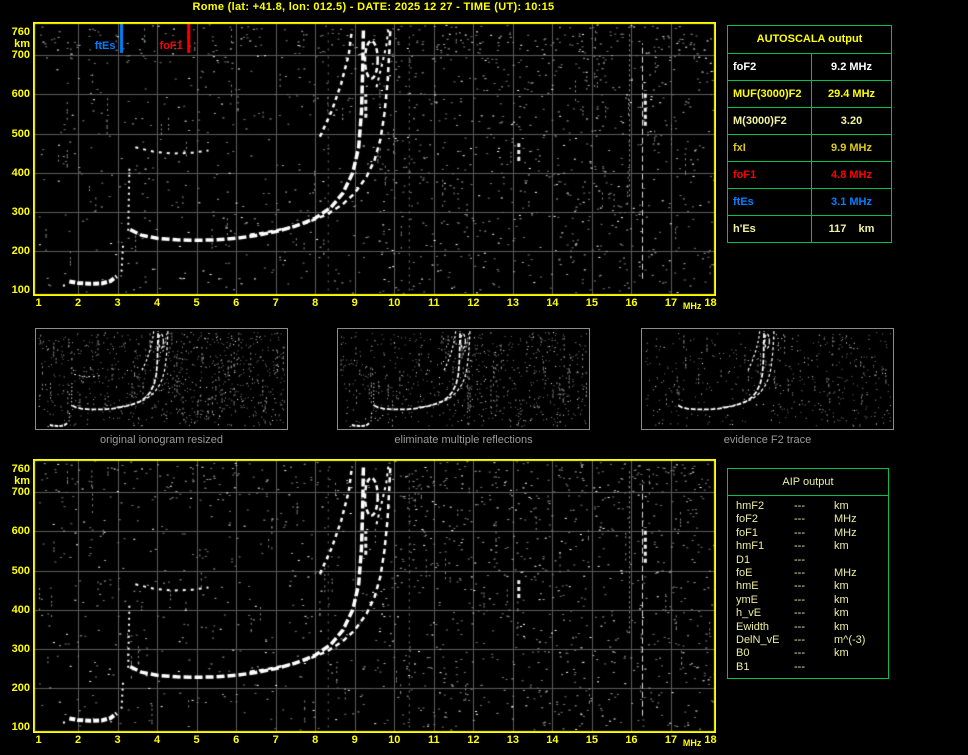 The width and height of the screenshot is (968, 755). I want to click on param-name: M(3000)F2, so click(770, 121).